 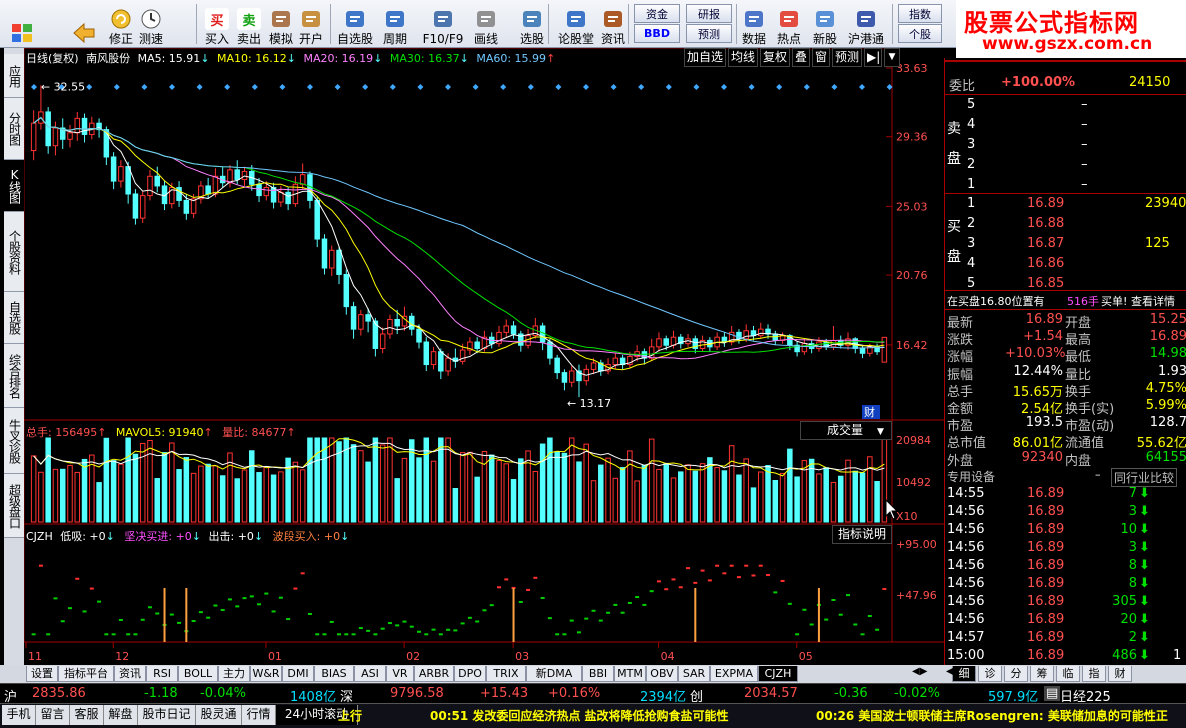 What do you see at coordinates (334, 674) in the screenshot?
I see `indicator-tab-8: BIAS` at bounding box center [334, 674].